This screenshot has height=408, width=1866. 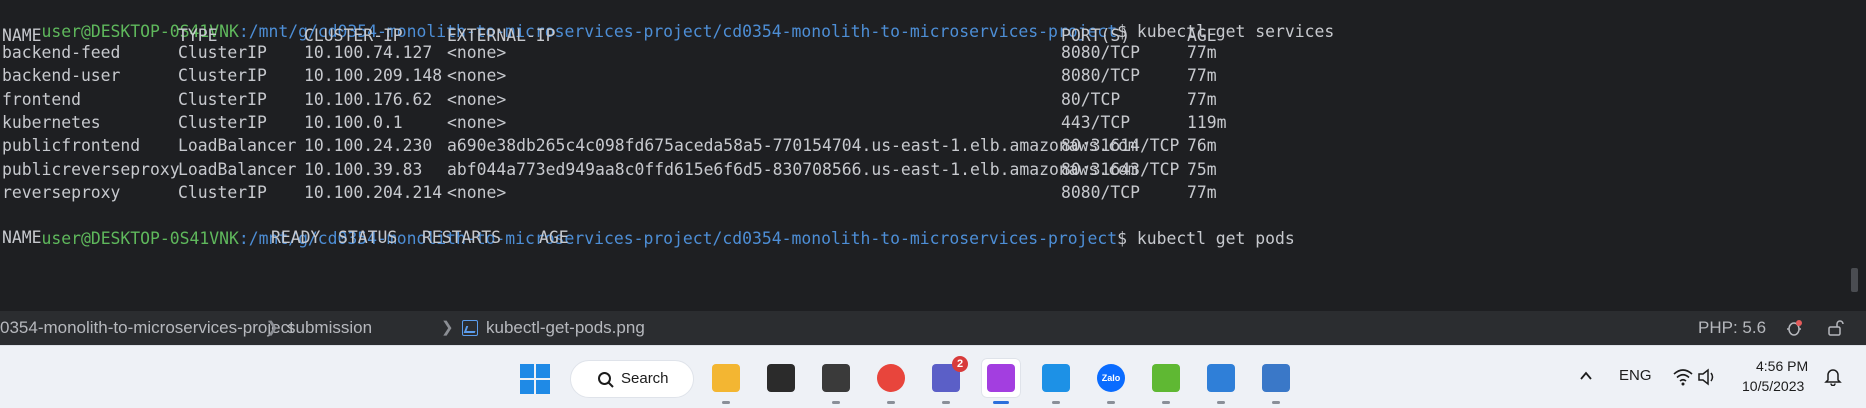 What do you see at coordinates (1122, 238) in the screenshot?
I see `prompt-symbol: $` at bounding box center [1122, 238].